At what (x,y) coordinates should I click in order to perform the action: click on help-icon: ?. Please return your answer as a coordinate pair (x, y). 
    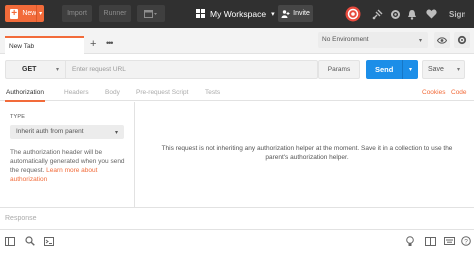
    Looking at the image, I should click on (466, 241).